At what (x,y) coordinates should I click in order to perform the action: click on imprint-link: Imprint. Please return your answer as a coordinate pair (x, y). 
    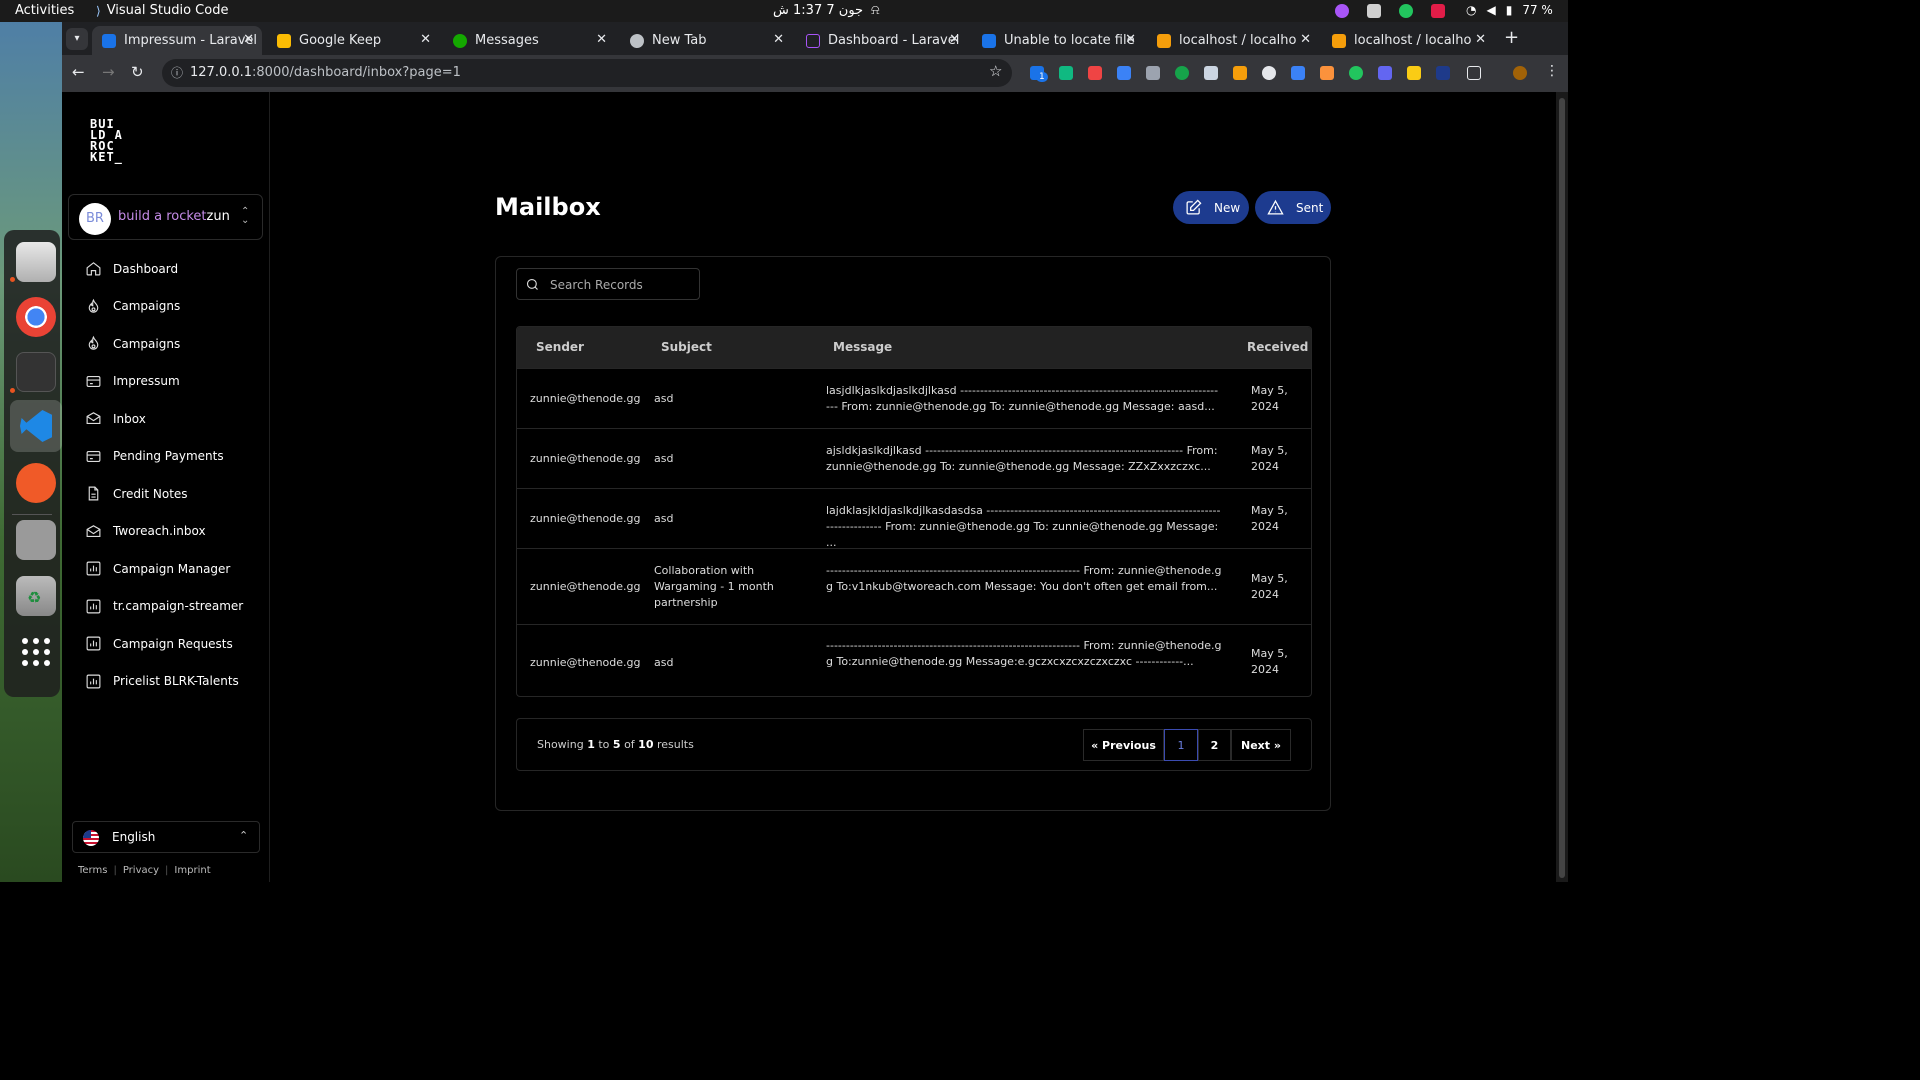
    Looking at the image, I should click on (192, 870).